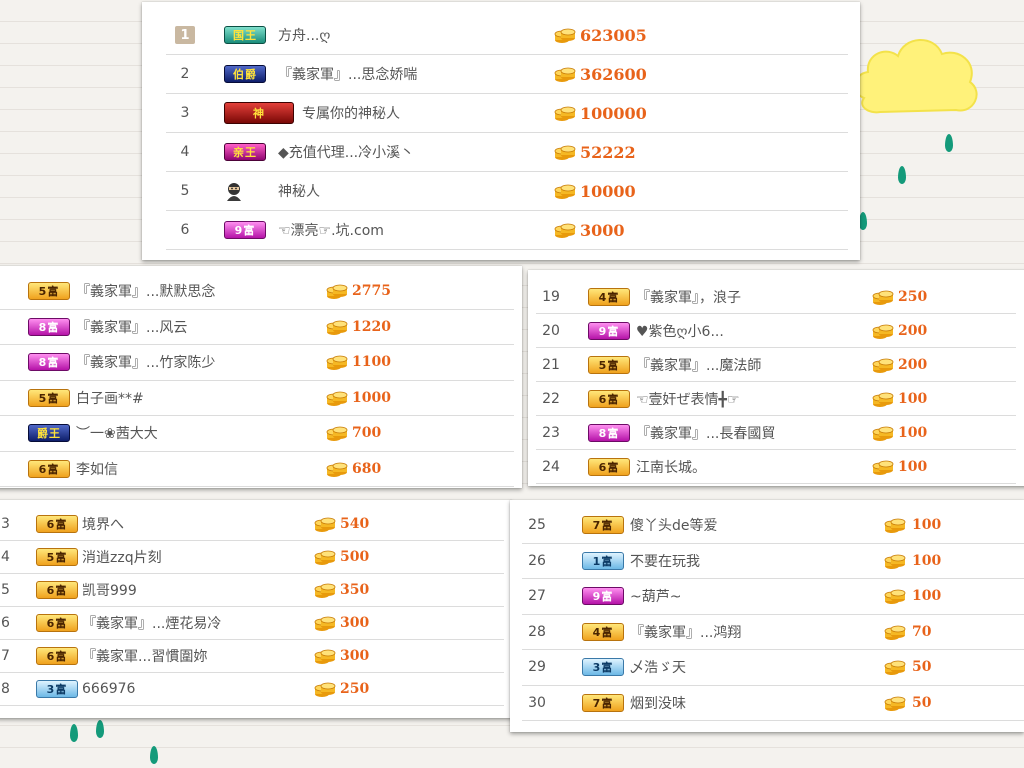 The image size is (1024, 768). I want to click on player-name: 666976, so click(108, 689).